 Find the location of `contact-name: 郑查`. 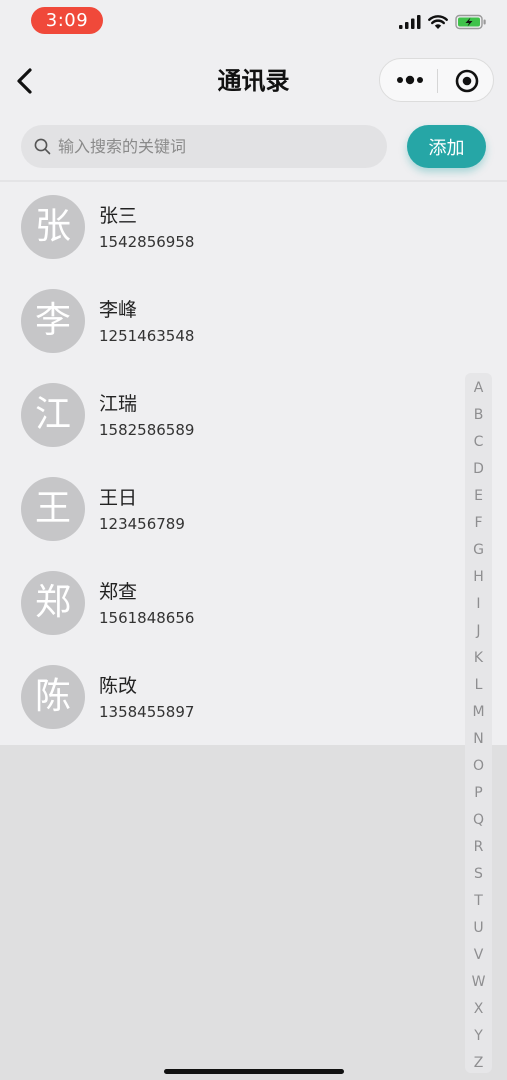

contact-name: 郑查 is located at coordinates (118, 592).